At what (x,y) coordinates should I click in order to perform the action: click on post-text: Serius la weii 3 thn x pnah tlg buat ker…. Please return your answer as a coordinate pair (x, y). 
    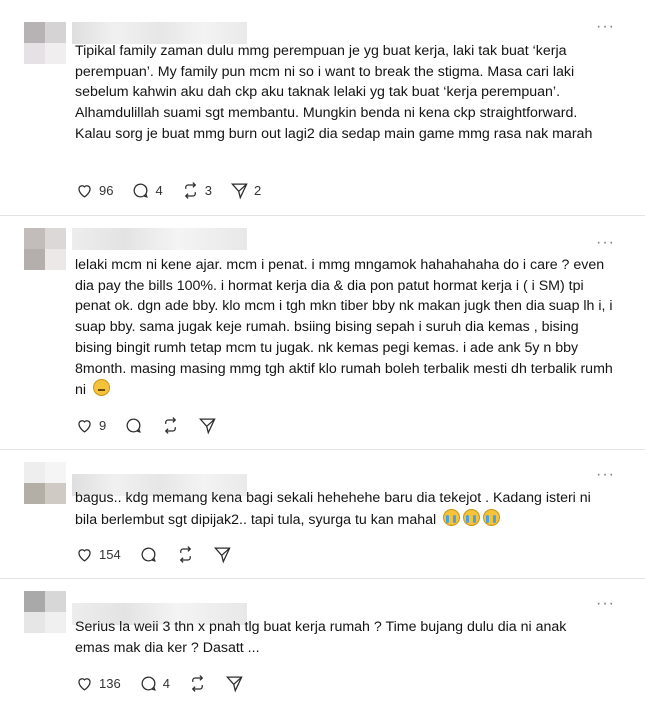
    Looking at the image, I should click on (321, 637).